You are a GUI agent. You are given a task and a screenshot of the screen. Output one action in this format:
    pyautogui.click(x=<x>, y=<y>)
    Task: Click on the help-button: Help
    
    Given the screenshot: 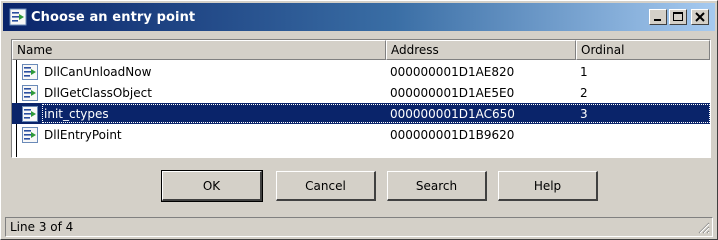 What is the action you would take?
    pyautogui.click(x=548, y=186)
    